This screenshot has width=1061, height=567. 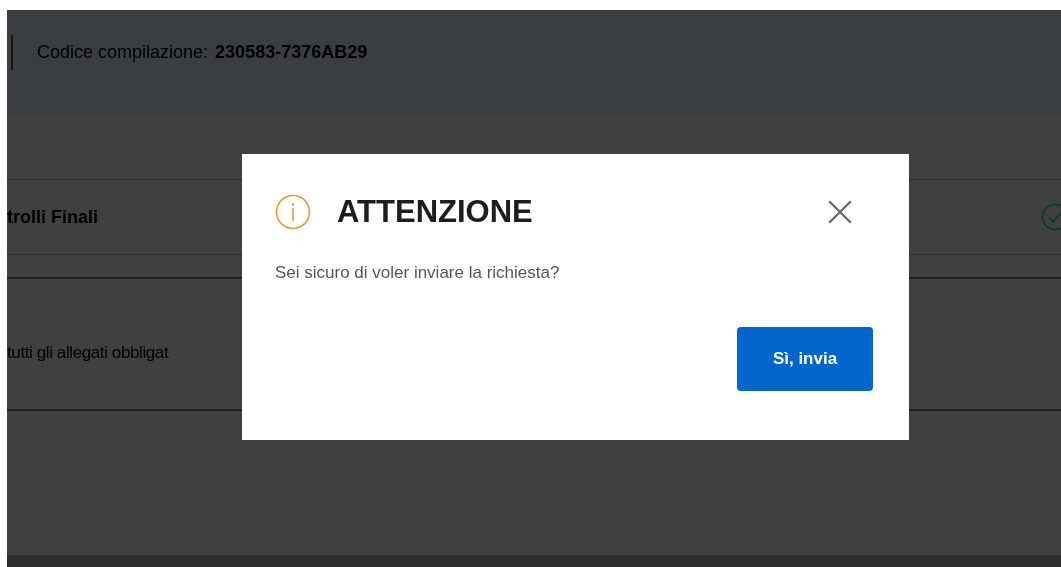 I want to click on section-title: trolli Finali, so click(x=52, y=217).